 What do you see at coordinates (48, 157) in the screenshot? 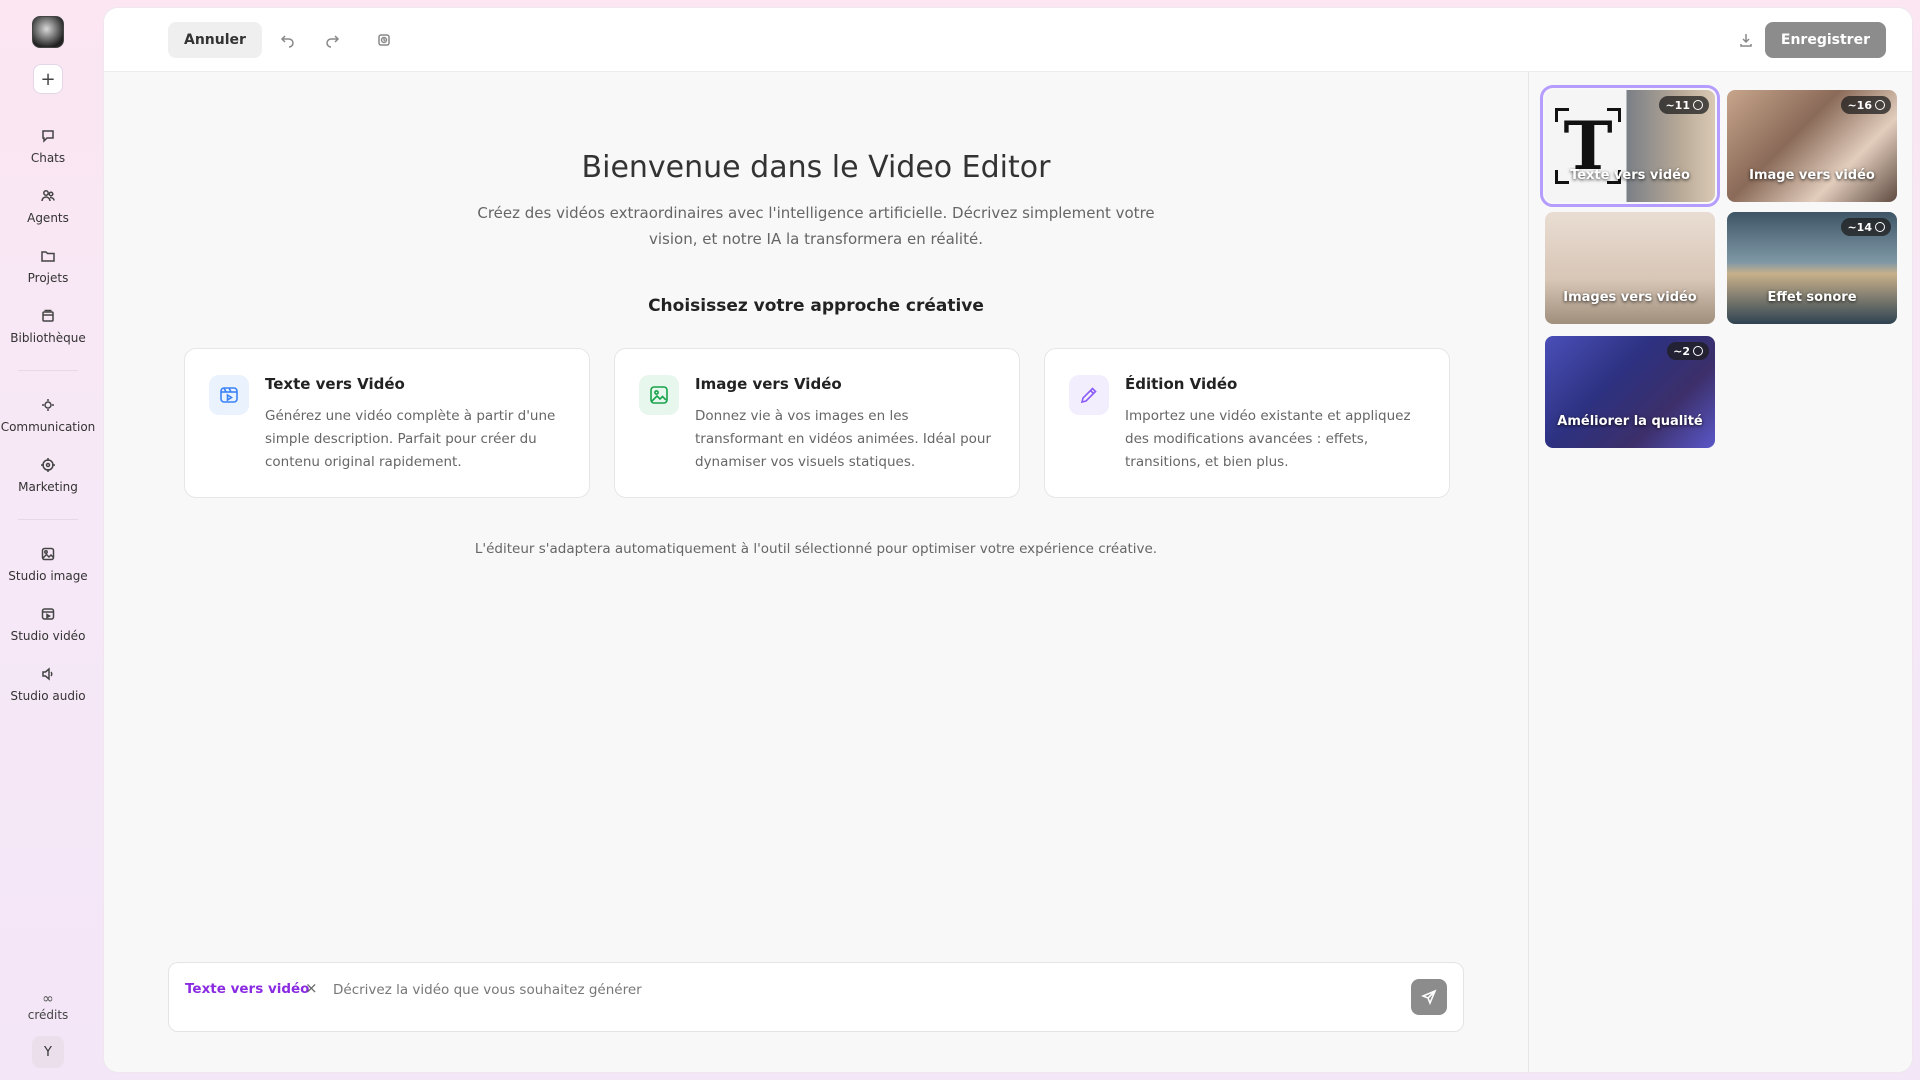
I see `sidebar-item-label: Chats` at bounding box center [48, 157].